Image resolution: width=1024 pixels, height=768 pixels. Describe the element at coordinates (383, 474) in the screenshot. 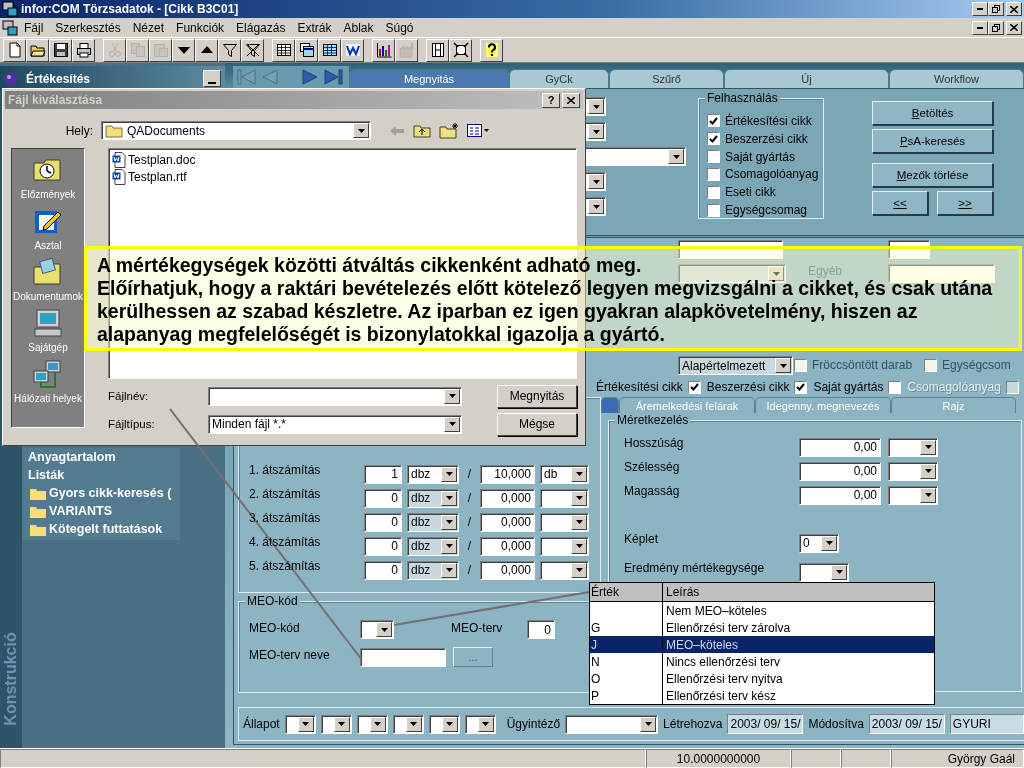

I see `number-field: 1` at that location.